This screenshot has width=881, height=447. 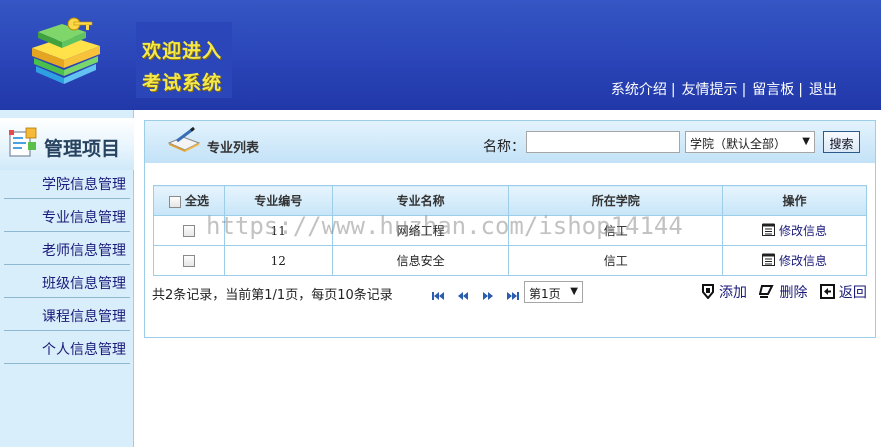 What do you see at coordinates (738, 144) in the screenshot?
I see `college-select-value: 学院（默认全部）` at bounding box center [738, 144].